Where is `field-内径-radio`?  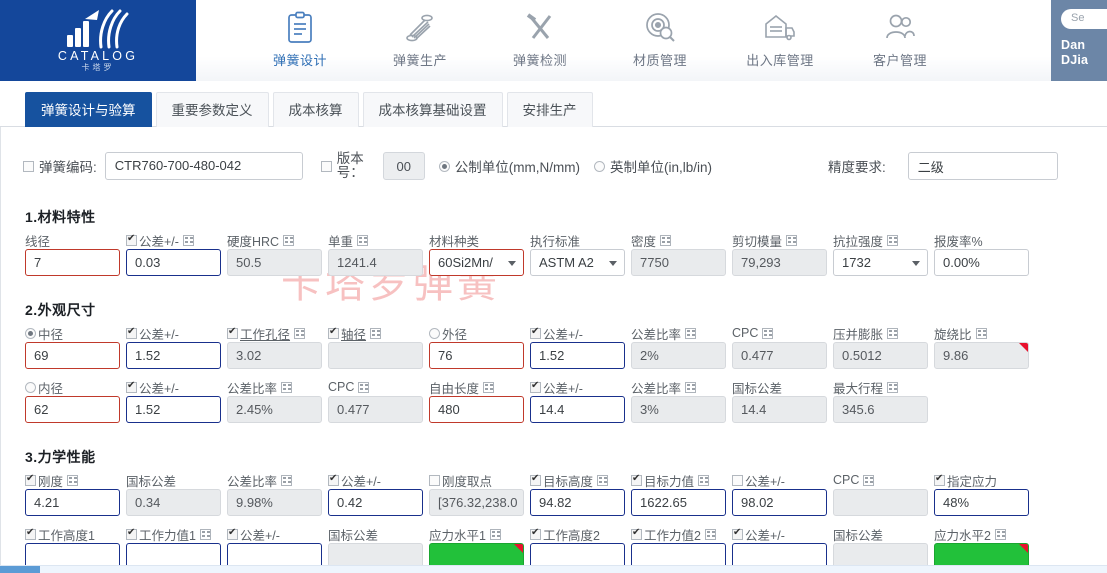
field-内径-radio is located at coordinates (30, 387).